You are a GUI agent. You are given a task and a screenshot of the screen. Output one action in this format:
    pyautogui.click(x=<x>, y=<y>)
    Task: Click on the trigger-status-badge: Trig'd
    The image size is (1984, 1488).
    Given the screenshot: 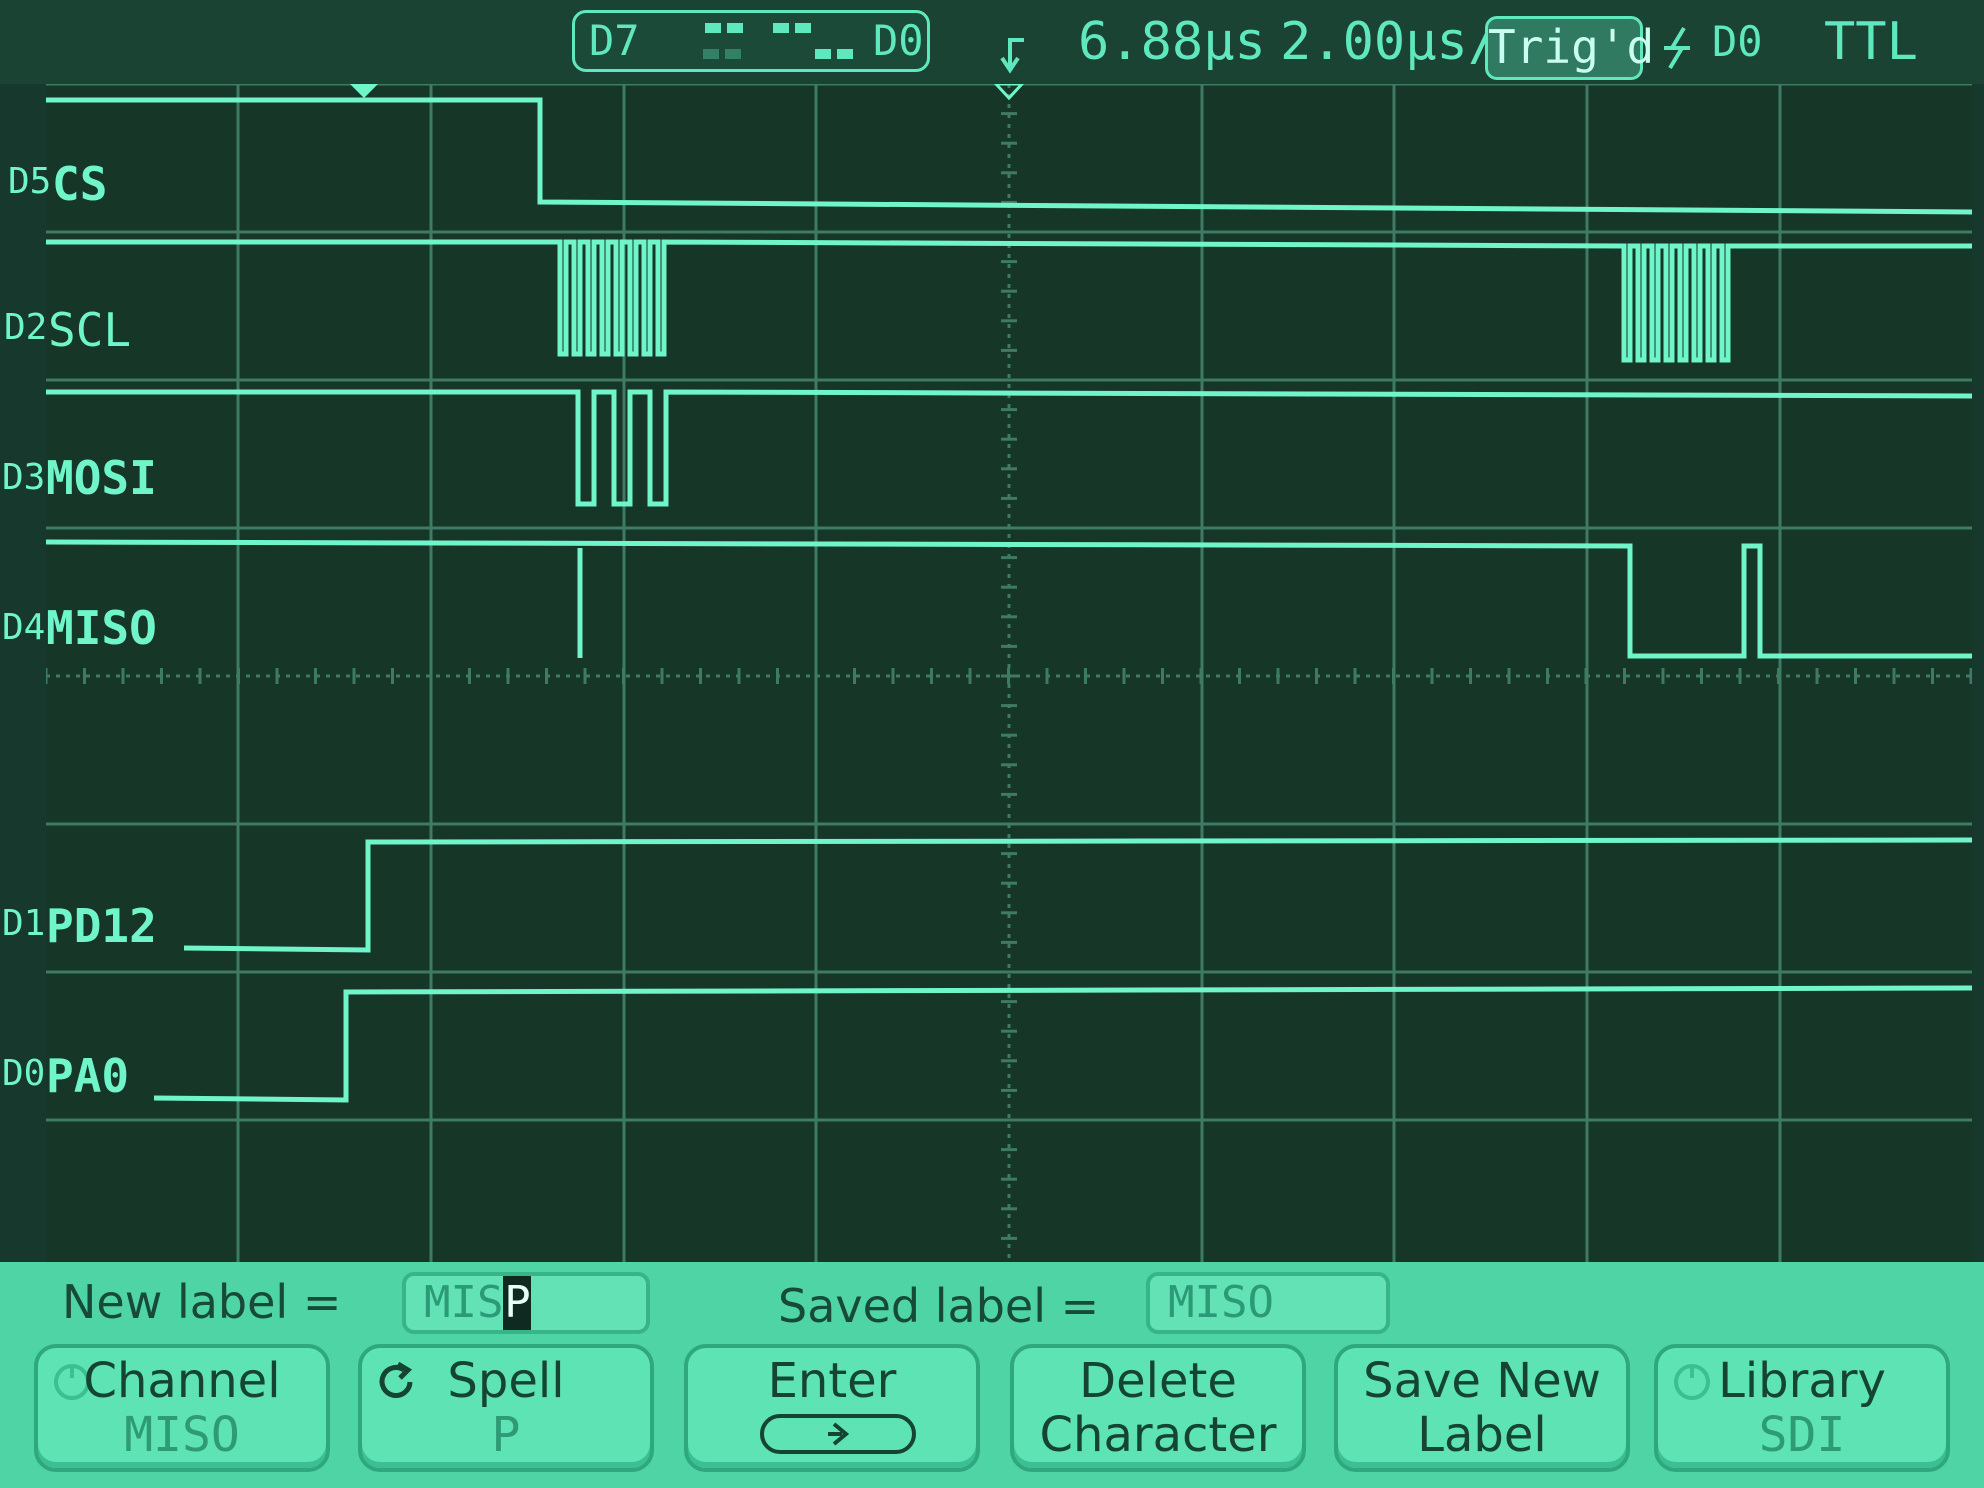 What is the action you would take?
    pyautogui.click(x=1569, y=48)
    